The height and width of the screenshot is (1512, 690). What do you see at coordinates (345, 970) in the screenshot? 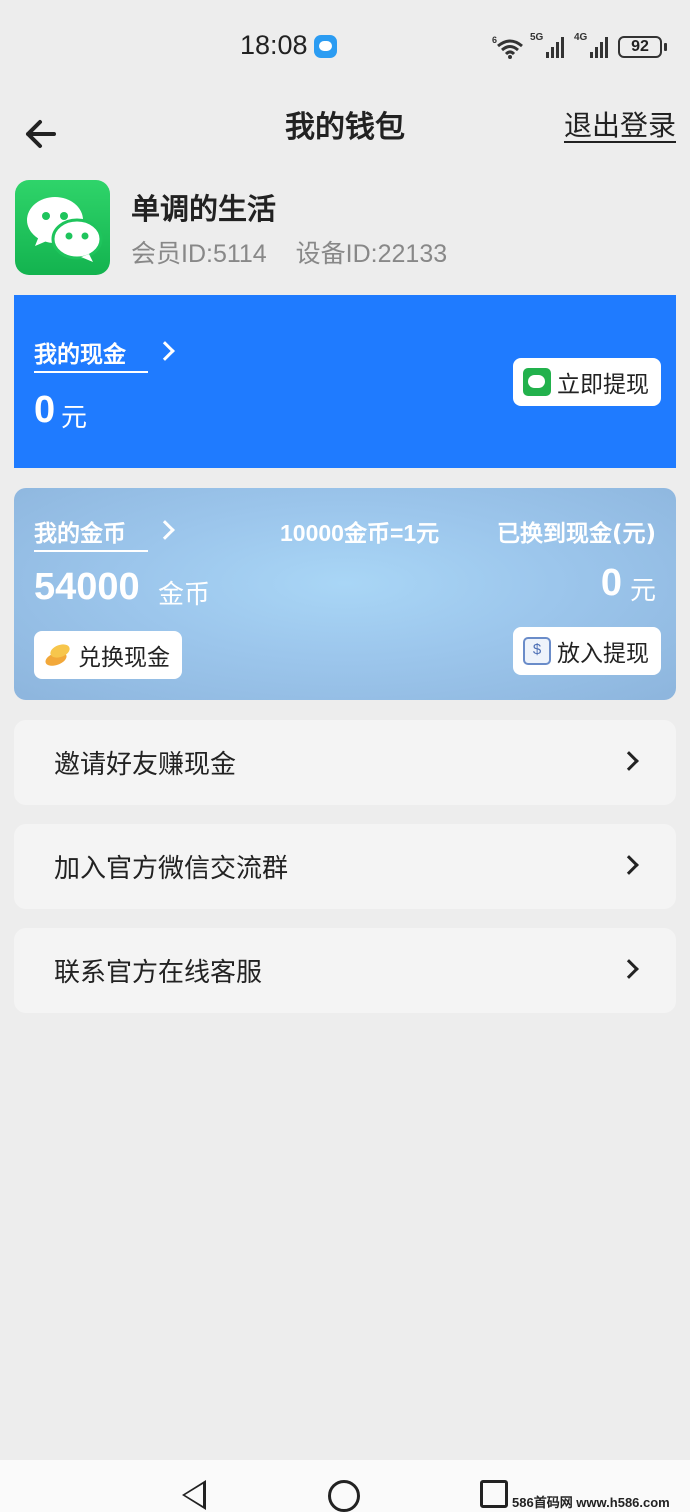
I see `menu-item-contact-support: 联系官方在线客服` at bounding box center [345, 970].